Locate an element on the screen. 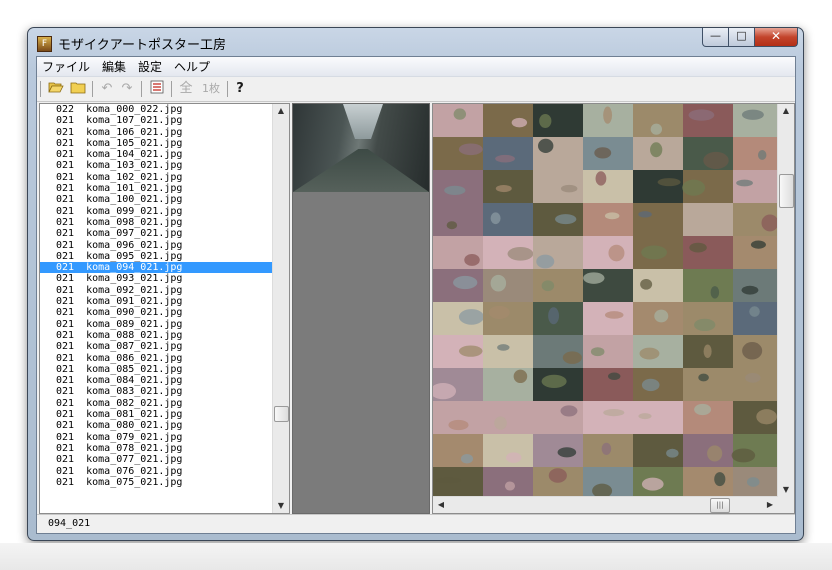 The height and width of the screenshot is (570, 832). file-list-row: 021 koma_075_021.jpg is located at coordinates (156, 482).